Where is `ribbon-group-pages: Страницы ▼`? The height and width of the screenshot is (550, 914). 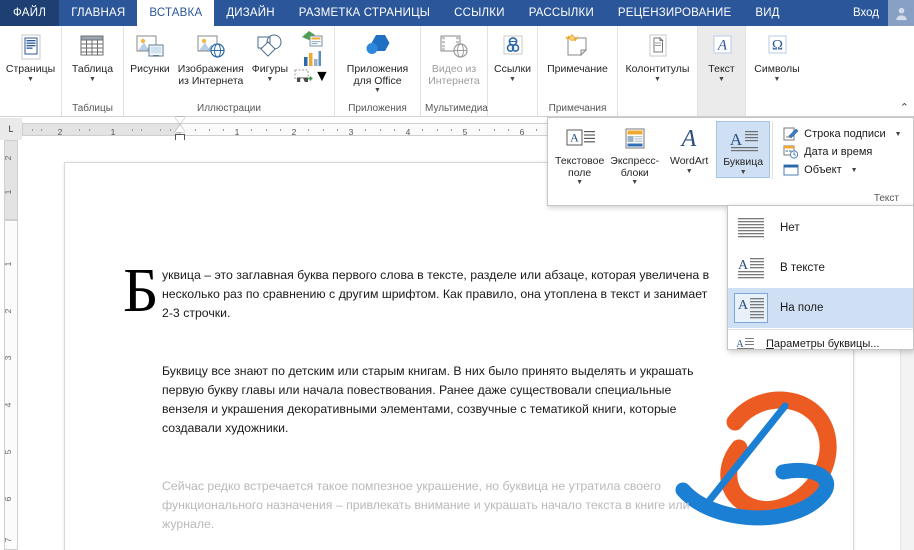
ribbon-group-pages: Страницы ▼ is located at coordinates (31, 71).